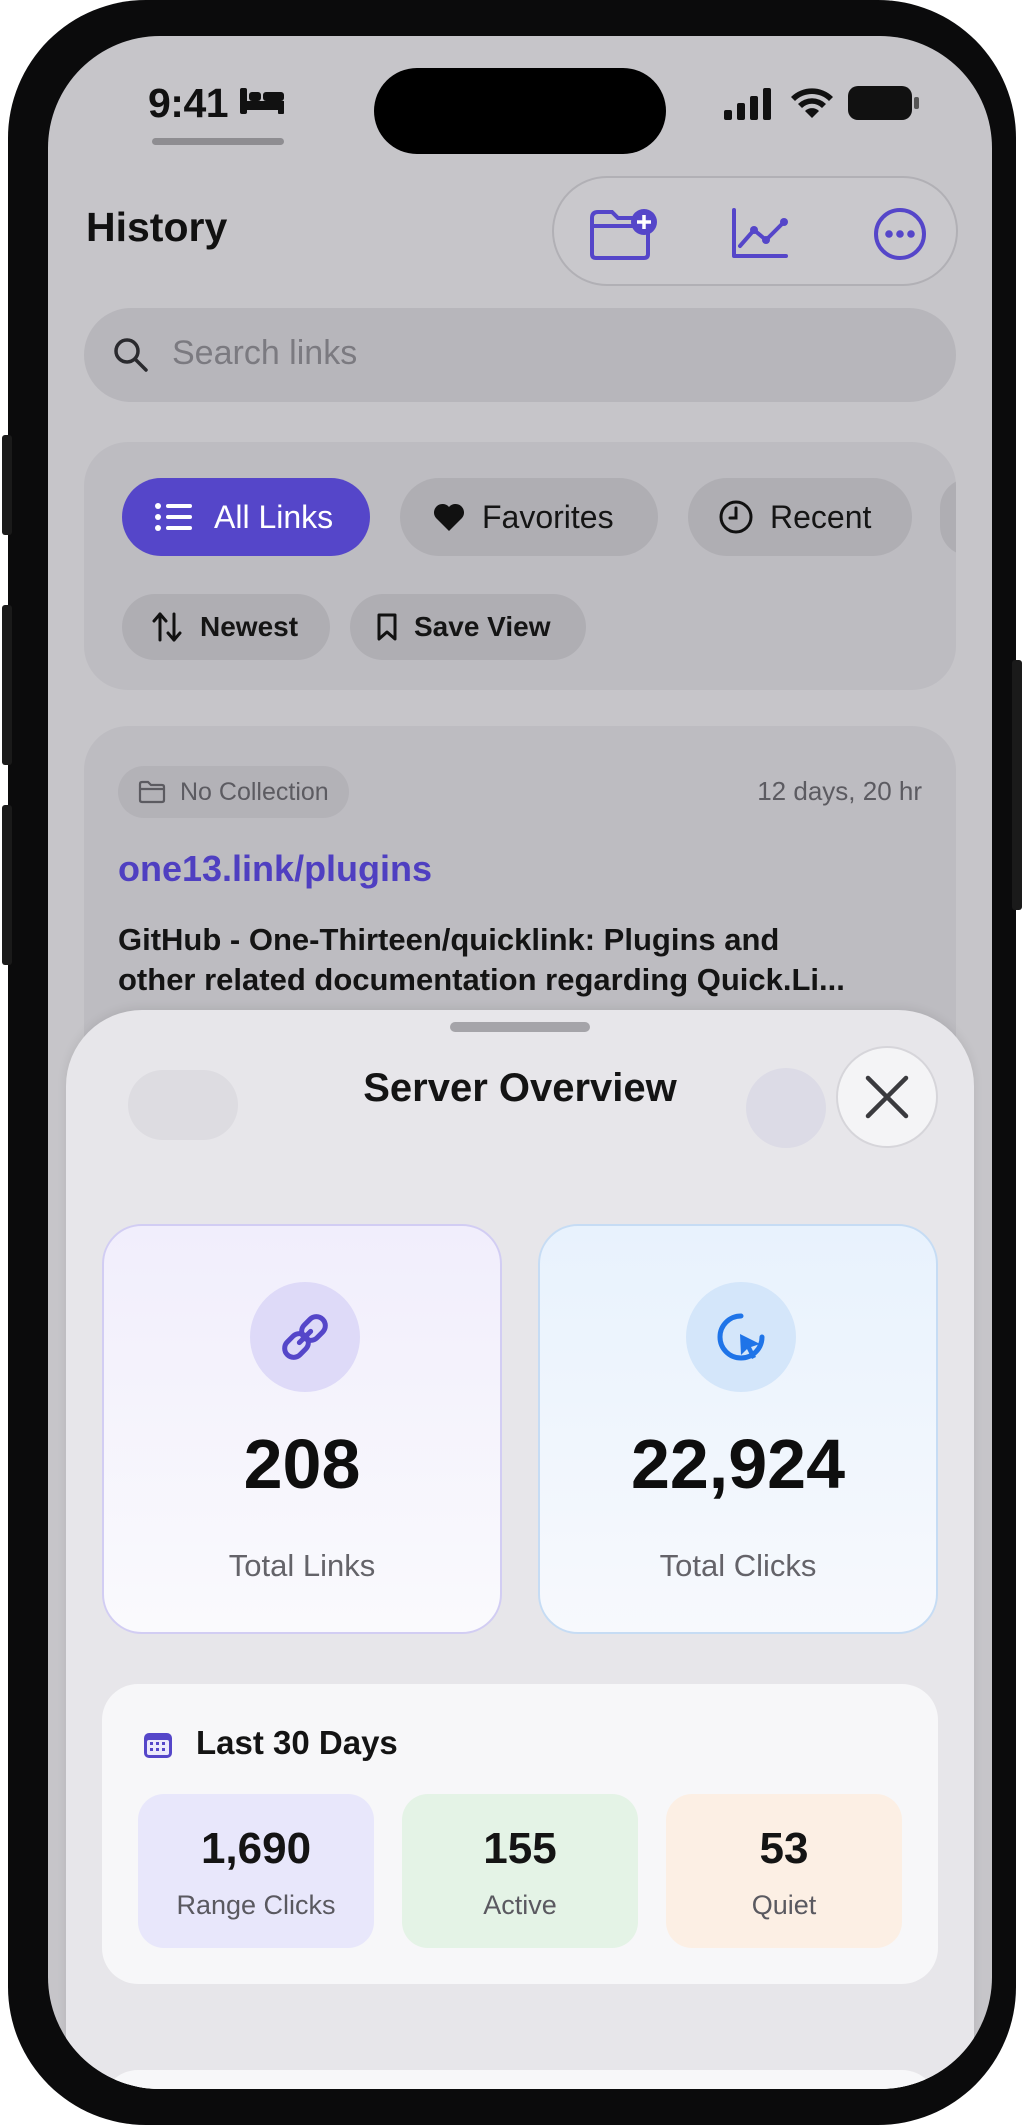 The image size is (1024, 2125). I want to click on heart-icon, so click(449, 517).